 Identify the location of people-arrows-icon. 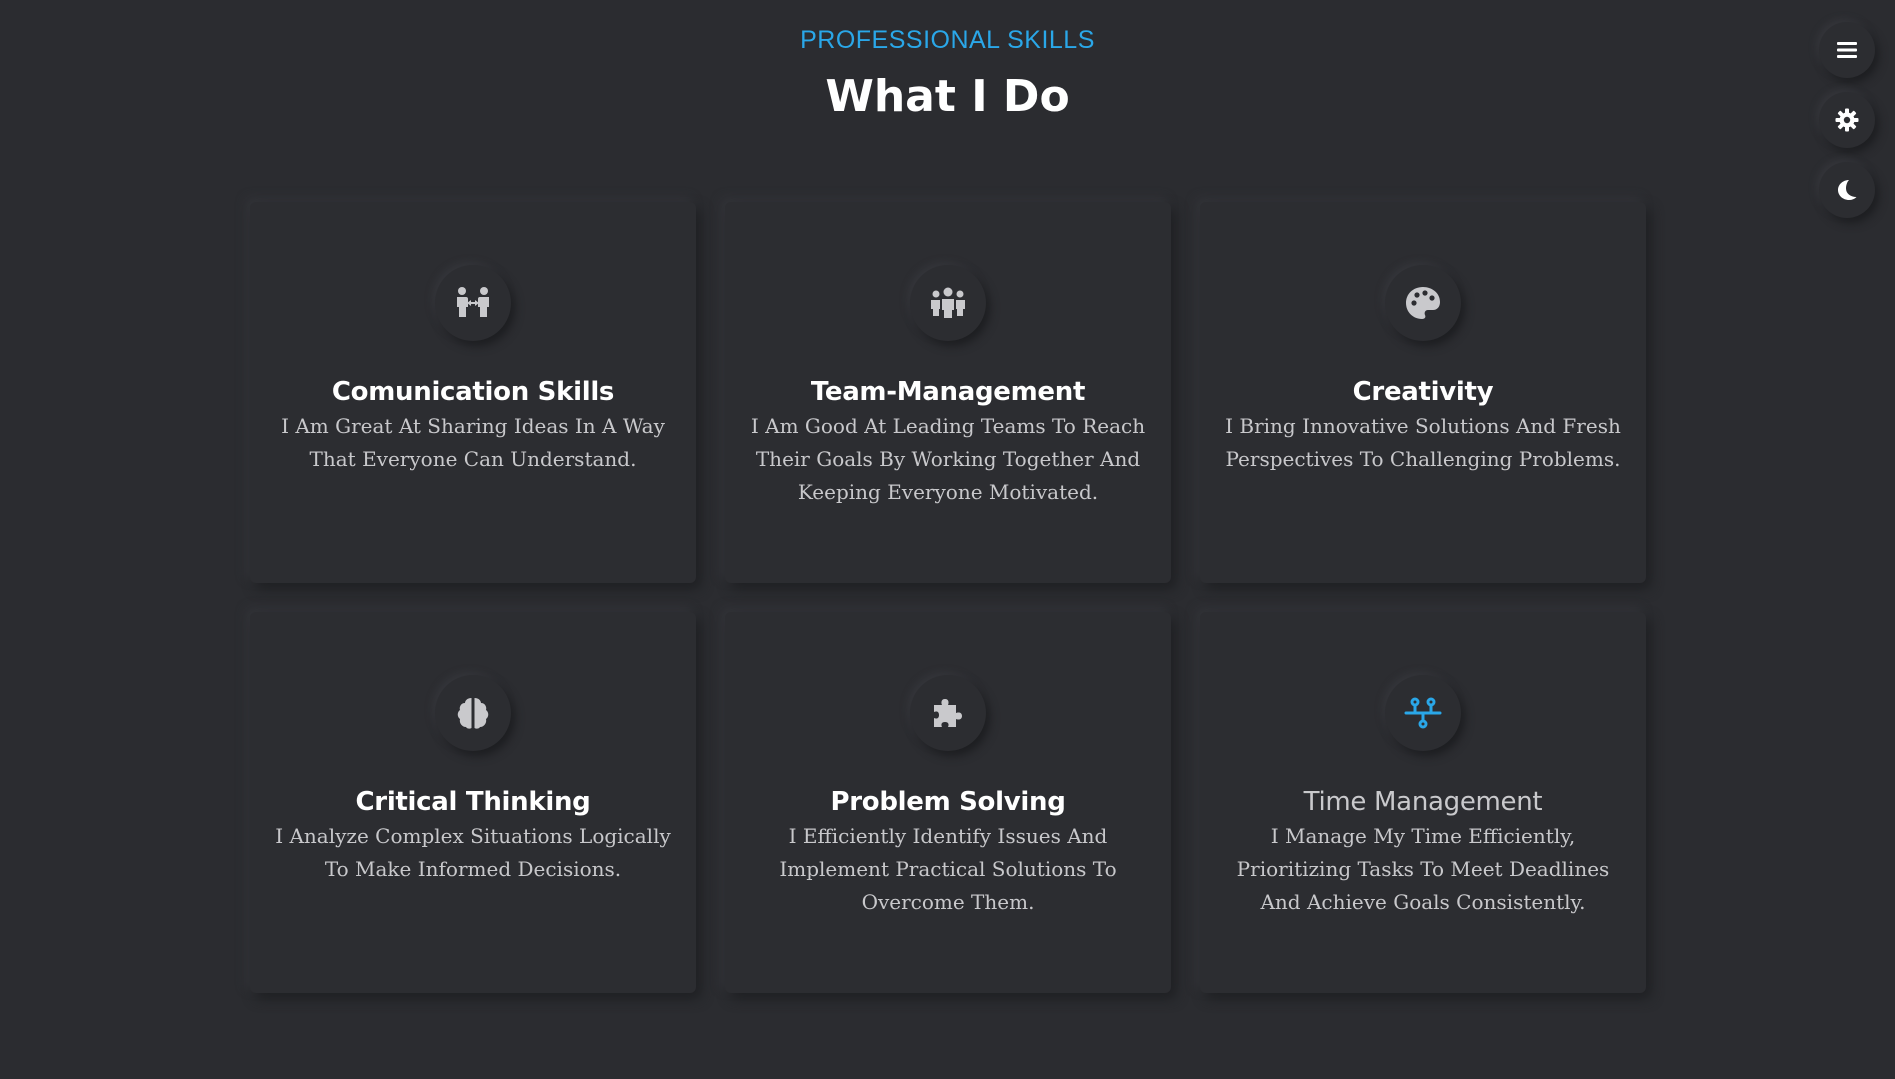
(473, 302).